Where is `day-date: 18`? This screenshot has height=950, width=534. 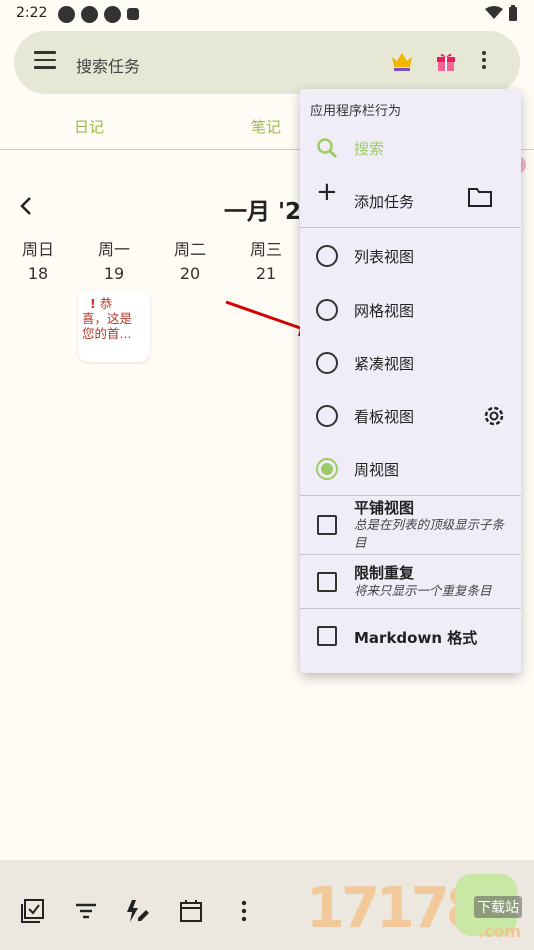 day-date: 18 is located at coordinates (38, 273).